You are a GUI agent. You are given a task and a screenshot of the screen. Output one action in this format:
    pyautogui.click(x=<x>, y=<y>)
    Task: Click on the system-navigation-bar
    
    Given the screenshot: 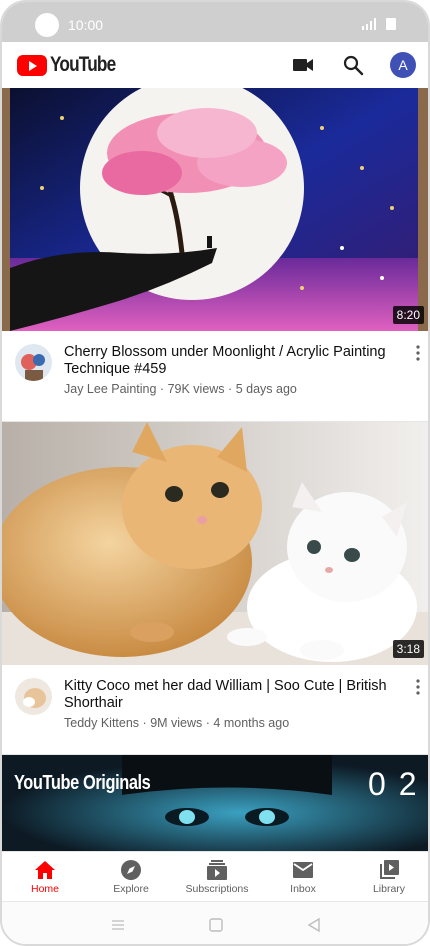 What is the action you would take?
    pyautogui.click(x=215, y=922)
    